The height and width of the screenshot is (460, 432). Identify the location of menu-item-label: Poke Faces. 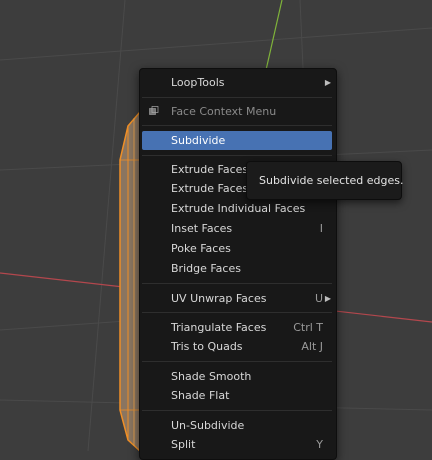
(201, 248).